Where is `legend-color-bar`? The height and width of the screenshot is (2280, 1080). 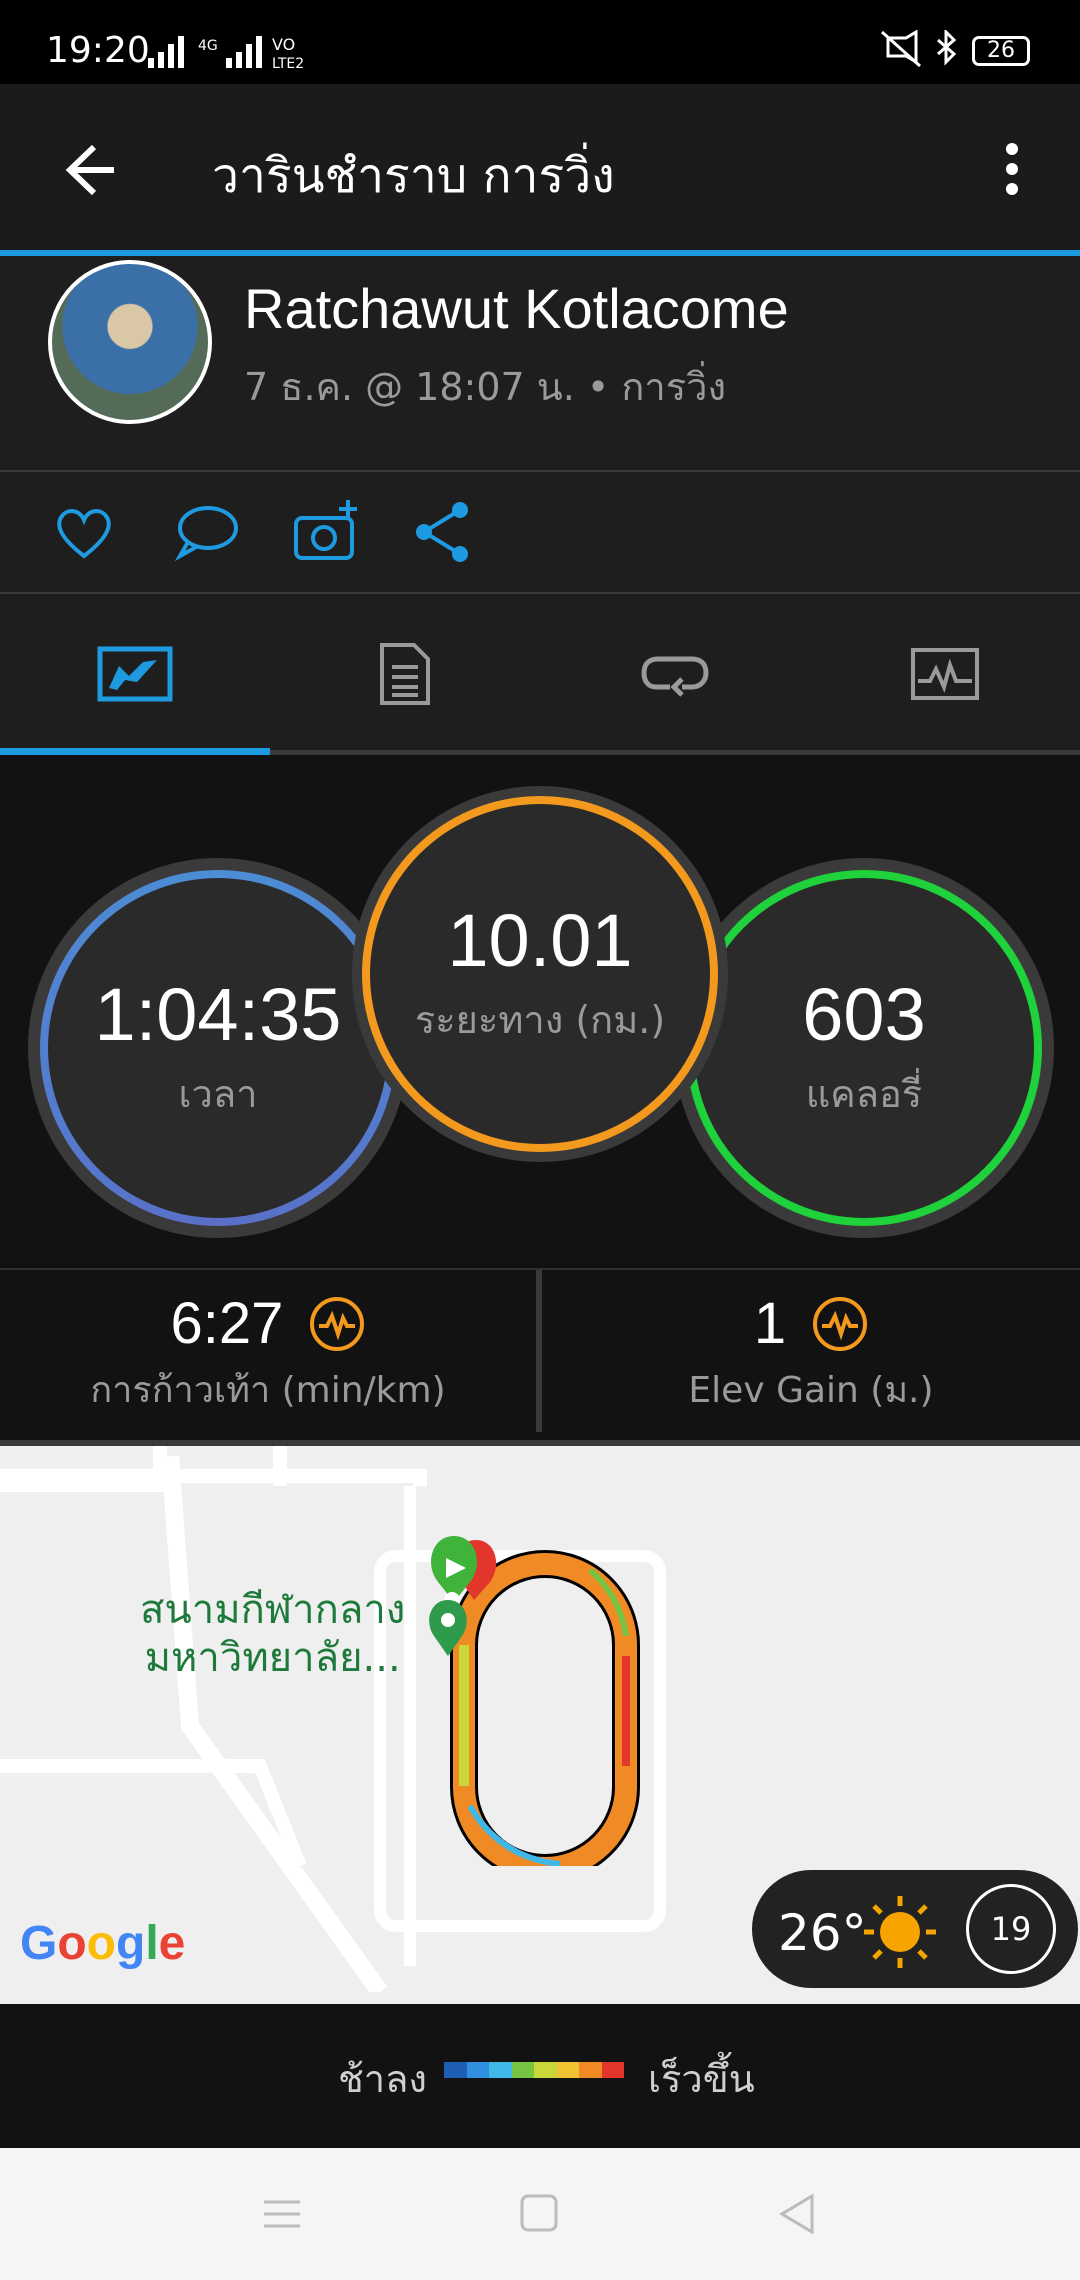 legend-color-bar is located at coordinates (534, 2070).